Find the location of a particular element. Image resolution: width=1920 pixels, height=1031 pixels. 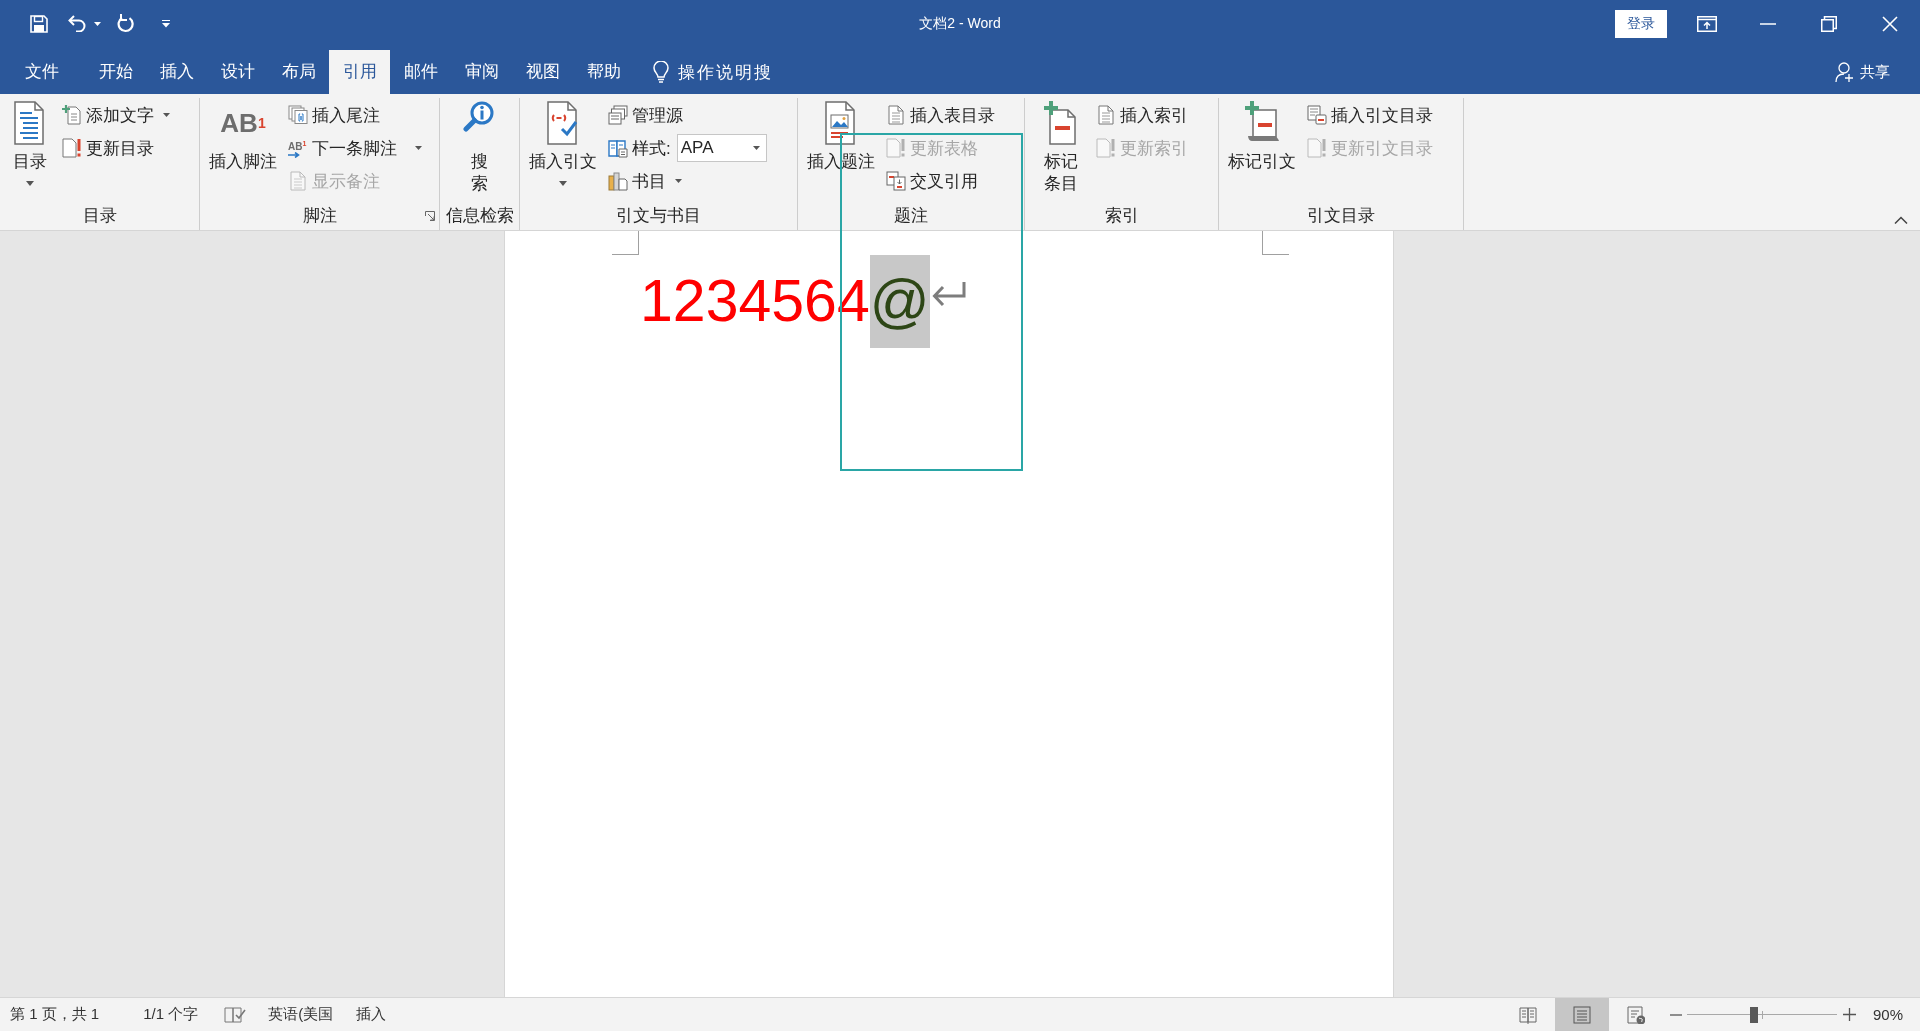

book-check-icon is located at coordinates (235, 1014).